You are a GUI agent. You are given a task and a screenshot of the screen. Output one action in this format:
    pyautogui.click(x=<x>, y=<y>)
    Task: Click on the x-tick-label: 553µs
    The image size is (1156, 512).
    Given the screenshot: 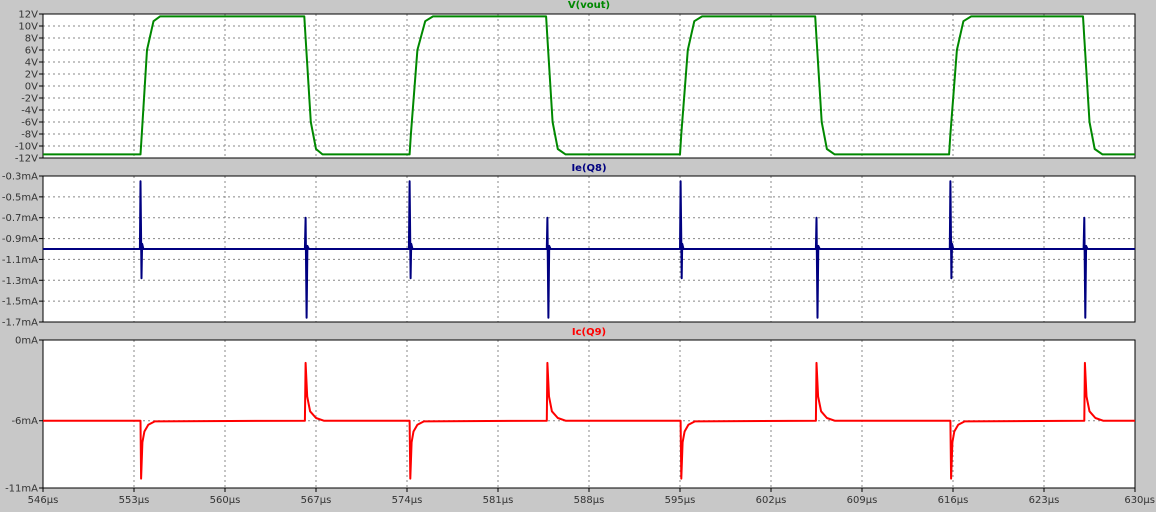 What is the action you would take?
    pyautogui.click(x=134, y=500)
    